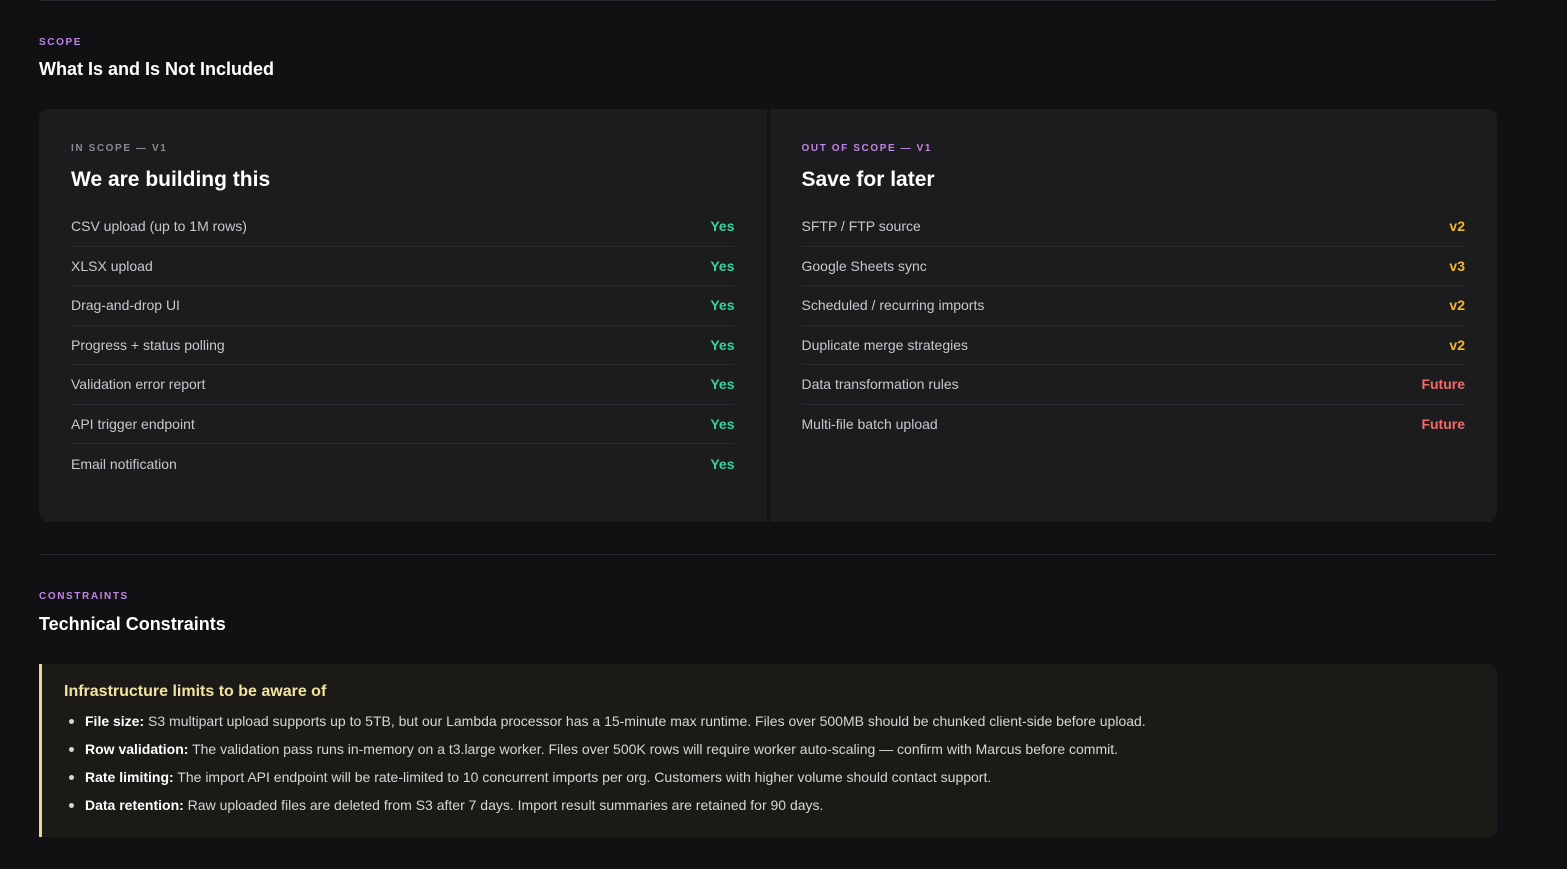  I want to click on scope-row-label: Progress + status polling, so click(148, 344).